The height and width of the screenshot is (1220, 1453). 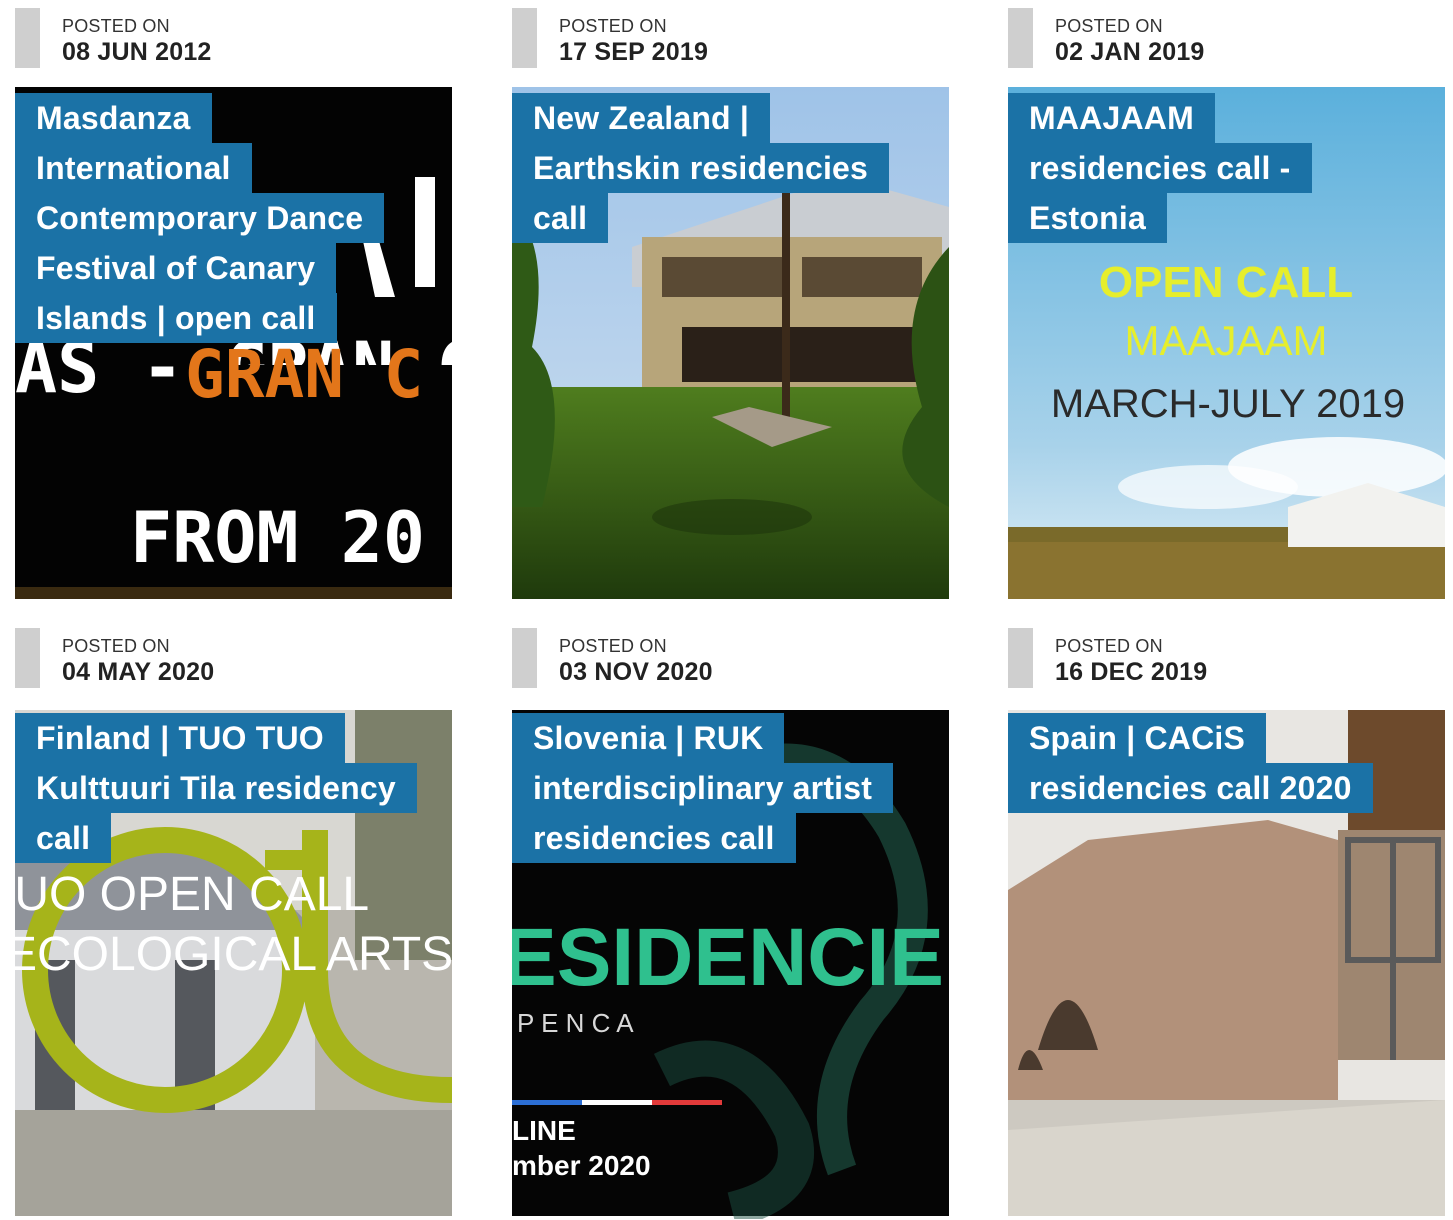 I want to click on image-text: ESIDENCIE, so click(x=728, y=957).